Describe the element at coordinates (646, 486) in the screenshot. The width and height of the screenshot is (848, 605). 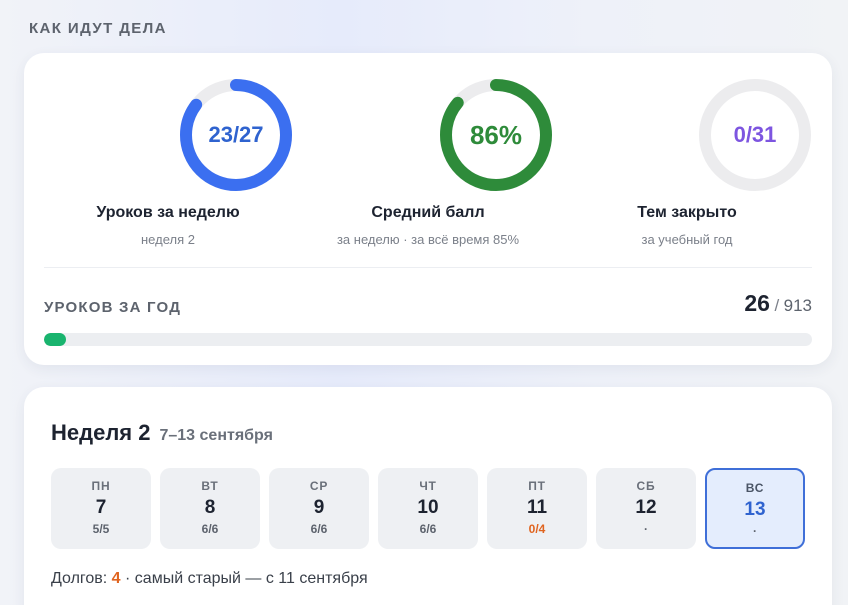
I see `day-name: СБ` at that location.